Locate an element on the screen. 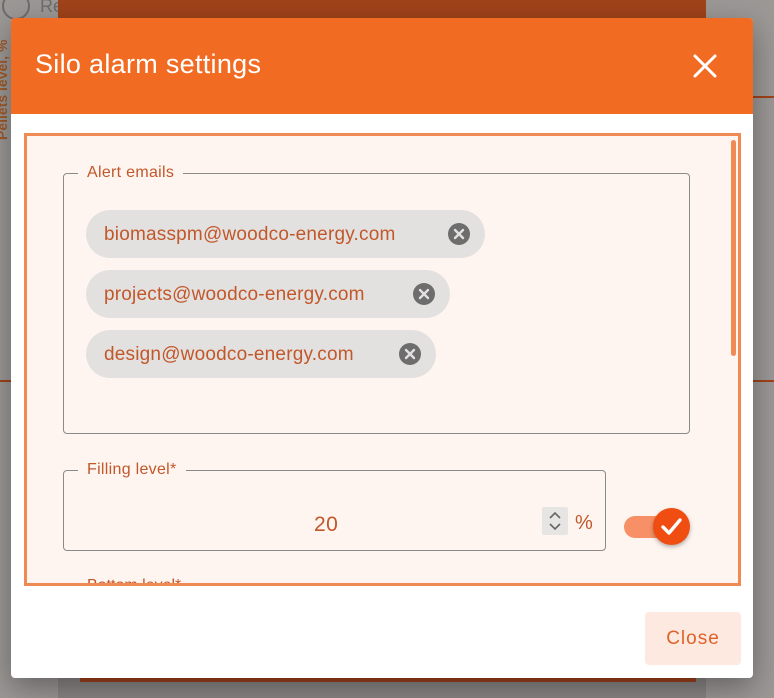 Image resolution: width=774 pixels, height=698 pixels. email-chip-label: design@woodco-energy.com is located at coordinates (229, 354).